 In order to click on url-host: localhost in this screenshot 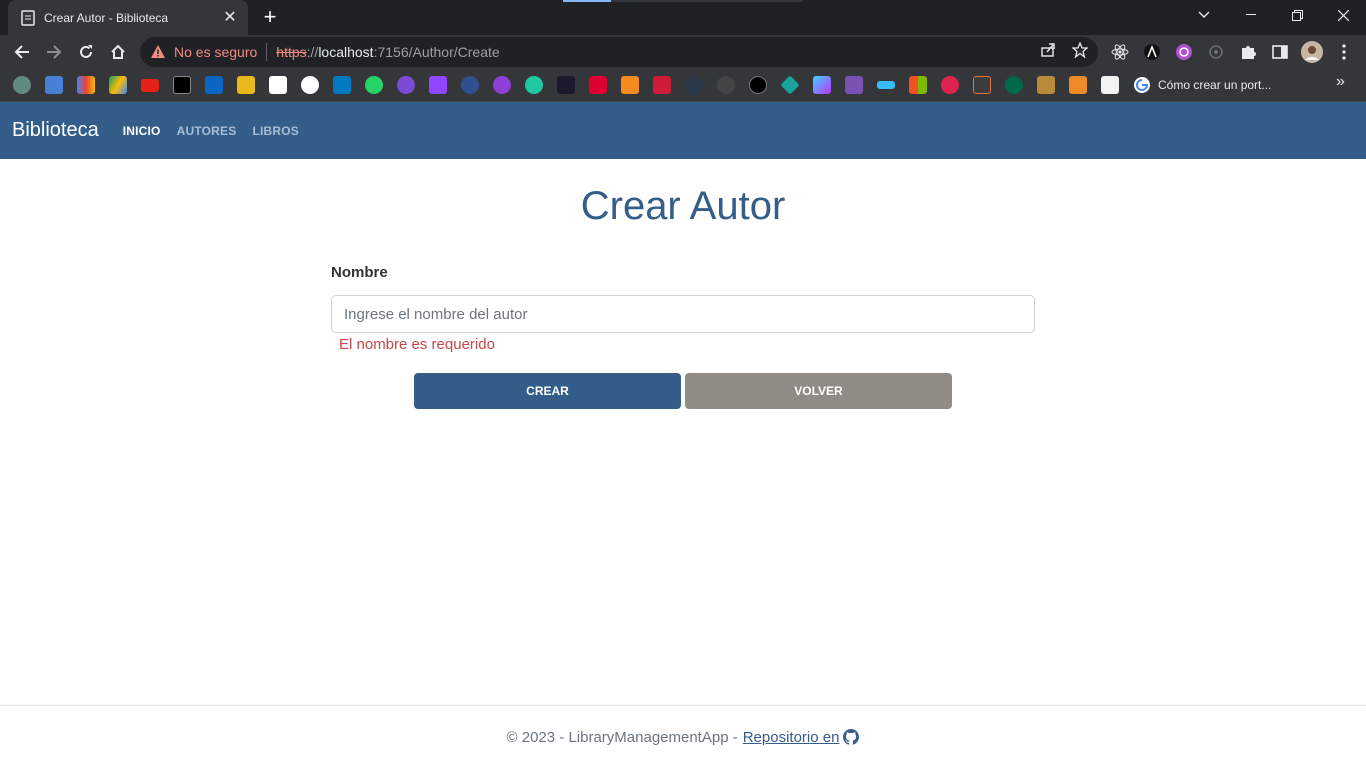, I will do `click(346, 52)`.